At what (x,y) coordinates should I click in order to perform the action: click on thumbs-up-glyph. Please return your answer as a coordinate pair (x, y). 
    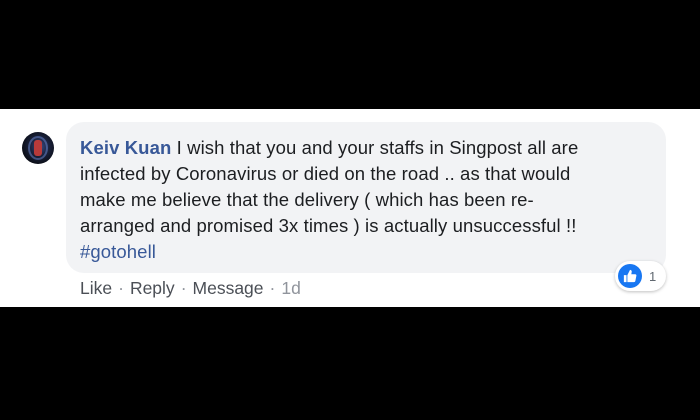
    Looking at the image, I should click on (630, 276).